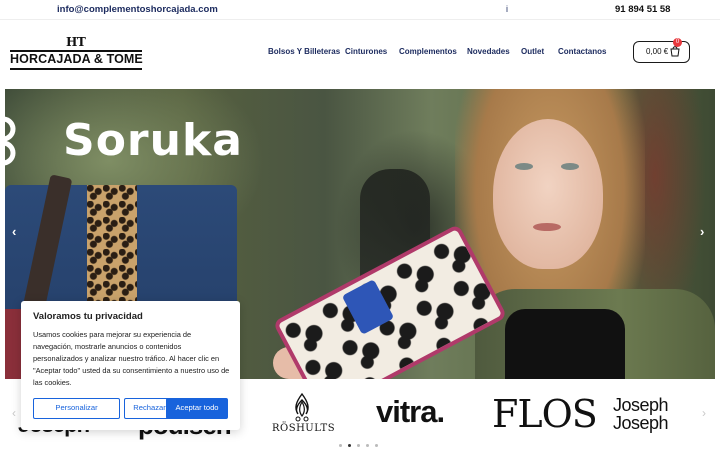 Image resolution: width=720 pixels, height=462 pixels. What do you see at coordinates (570, 166) in the screenshot?
I see `hero-model-eye-right` at bounding box center [570, 166].